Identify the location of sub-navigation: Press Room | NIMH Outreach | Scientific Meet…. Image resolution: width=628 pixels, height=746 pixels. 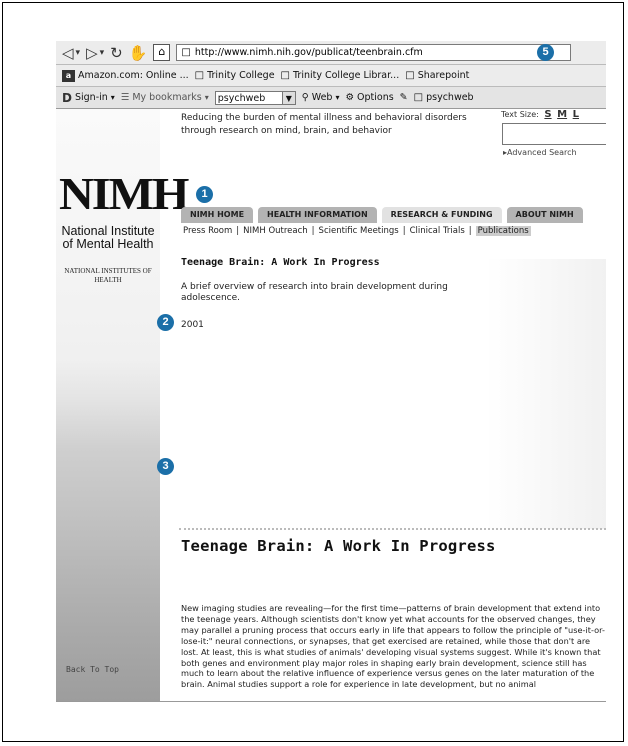
(394, 231).